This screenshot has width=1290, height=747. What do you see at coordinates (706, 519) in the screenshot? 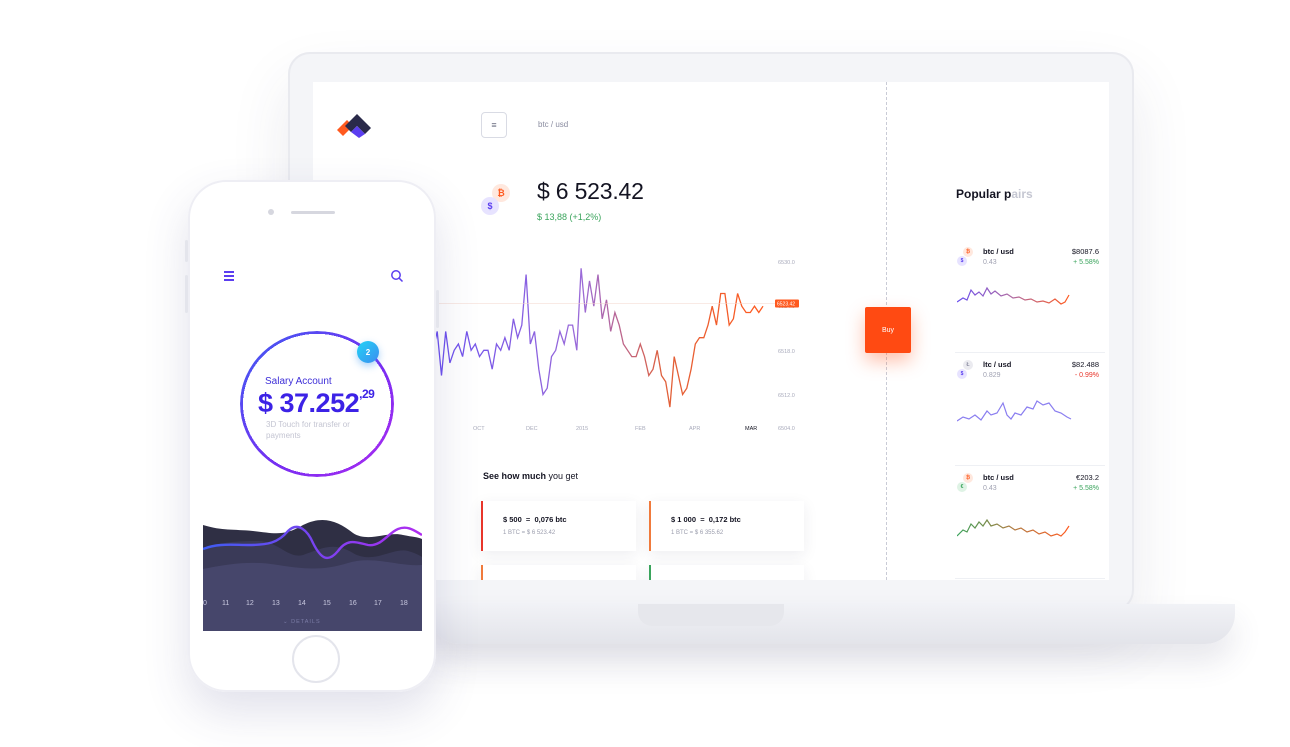
I see `conversion-main: $ 1 000 = 0,172 btc` at bounding box center [706, 519].